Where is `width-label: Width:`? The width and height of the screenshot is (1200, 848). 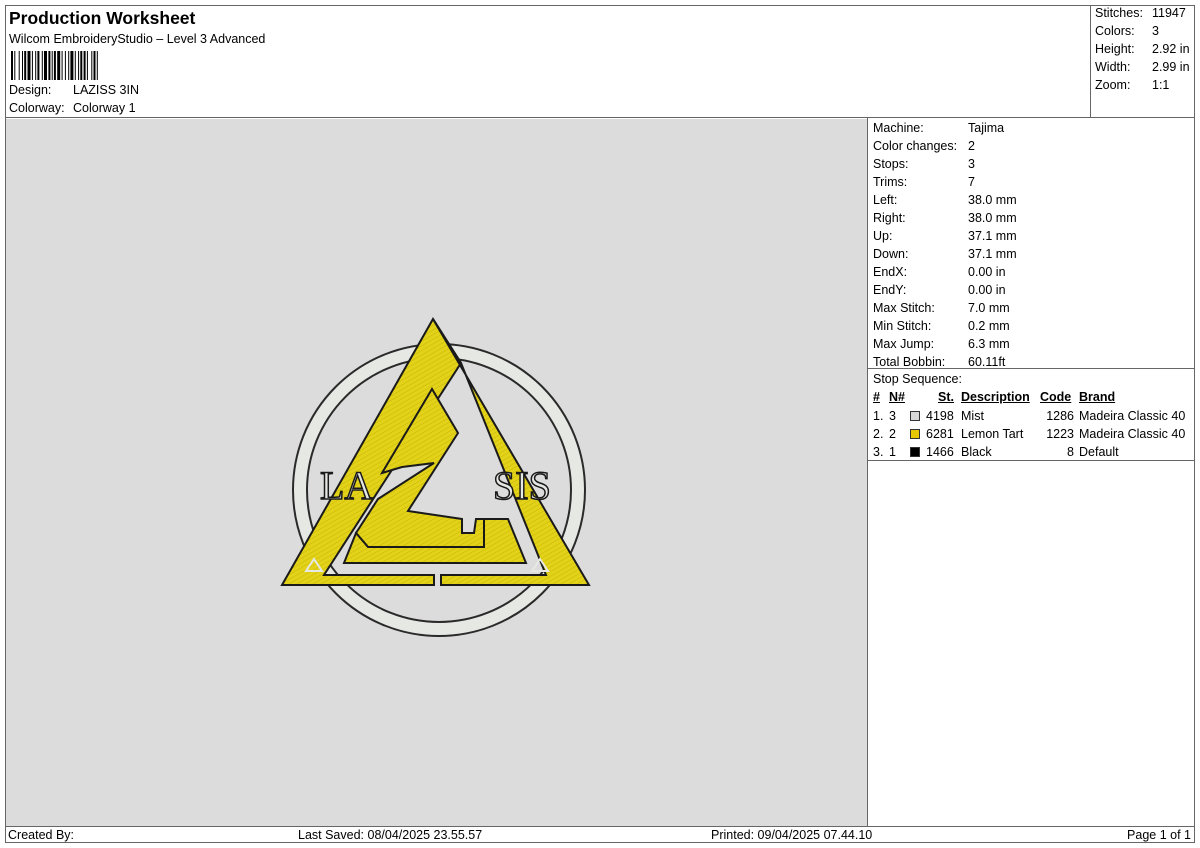
width-label: Width: is located at coordinates (1113, 67).